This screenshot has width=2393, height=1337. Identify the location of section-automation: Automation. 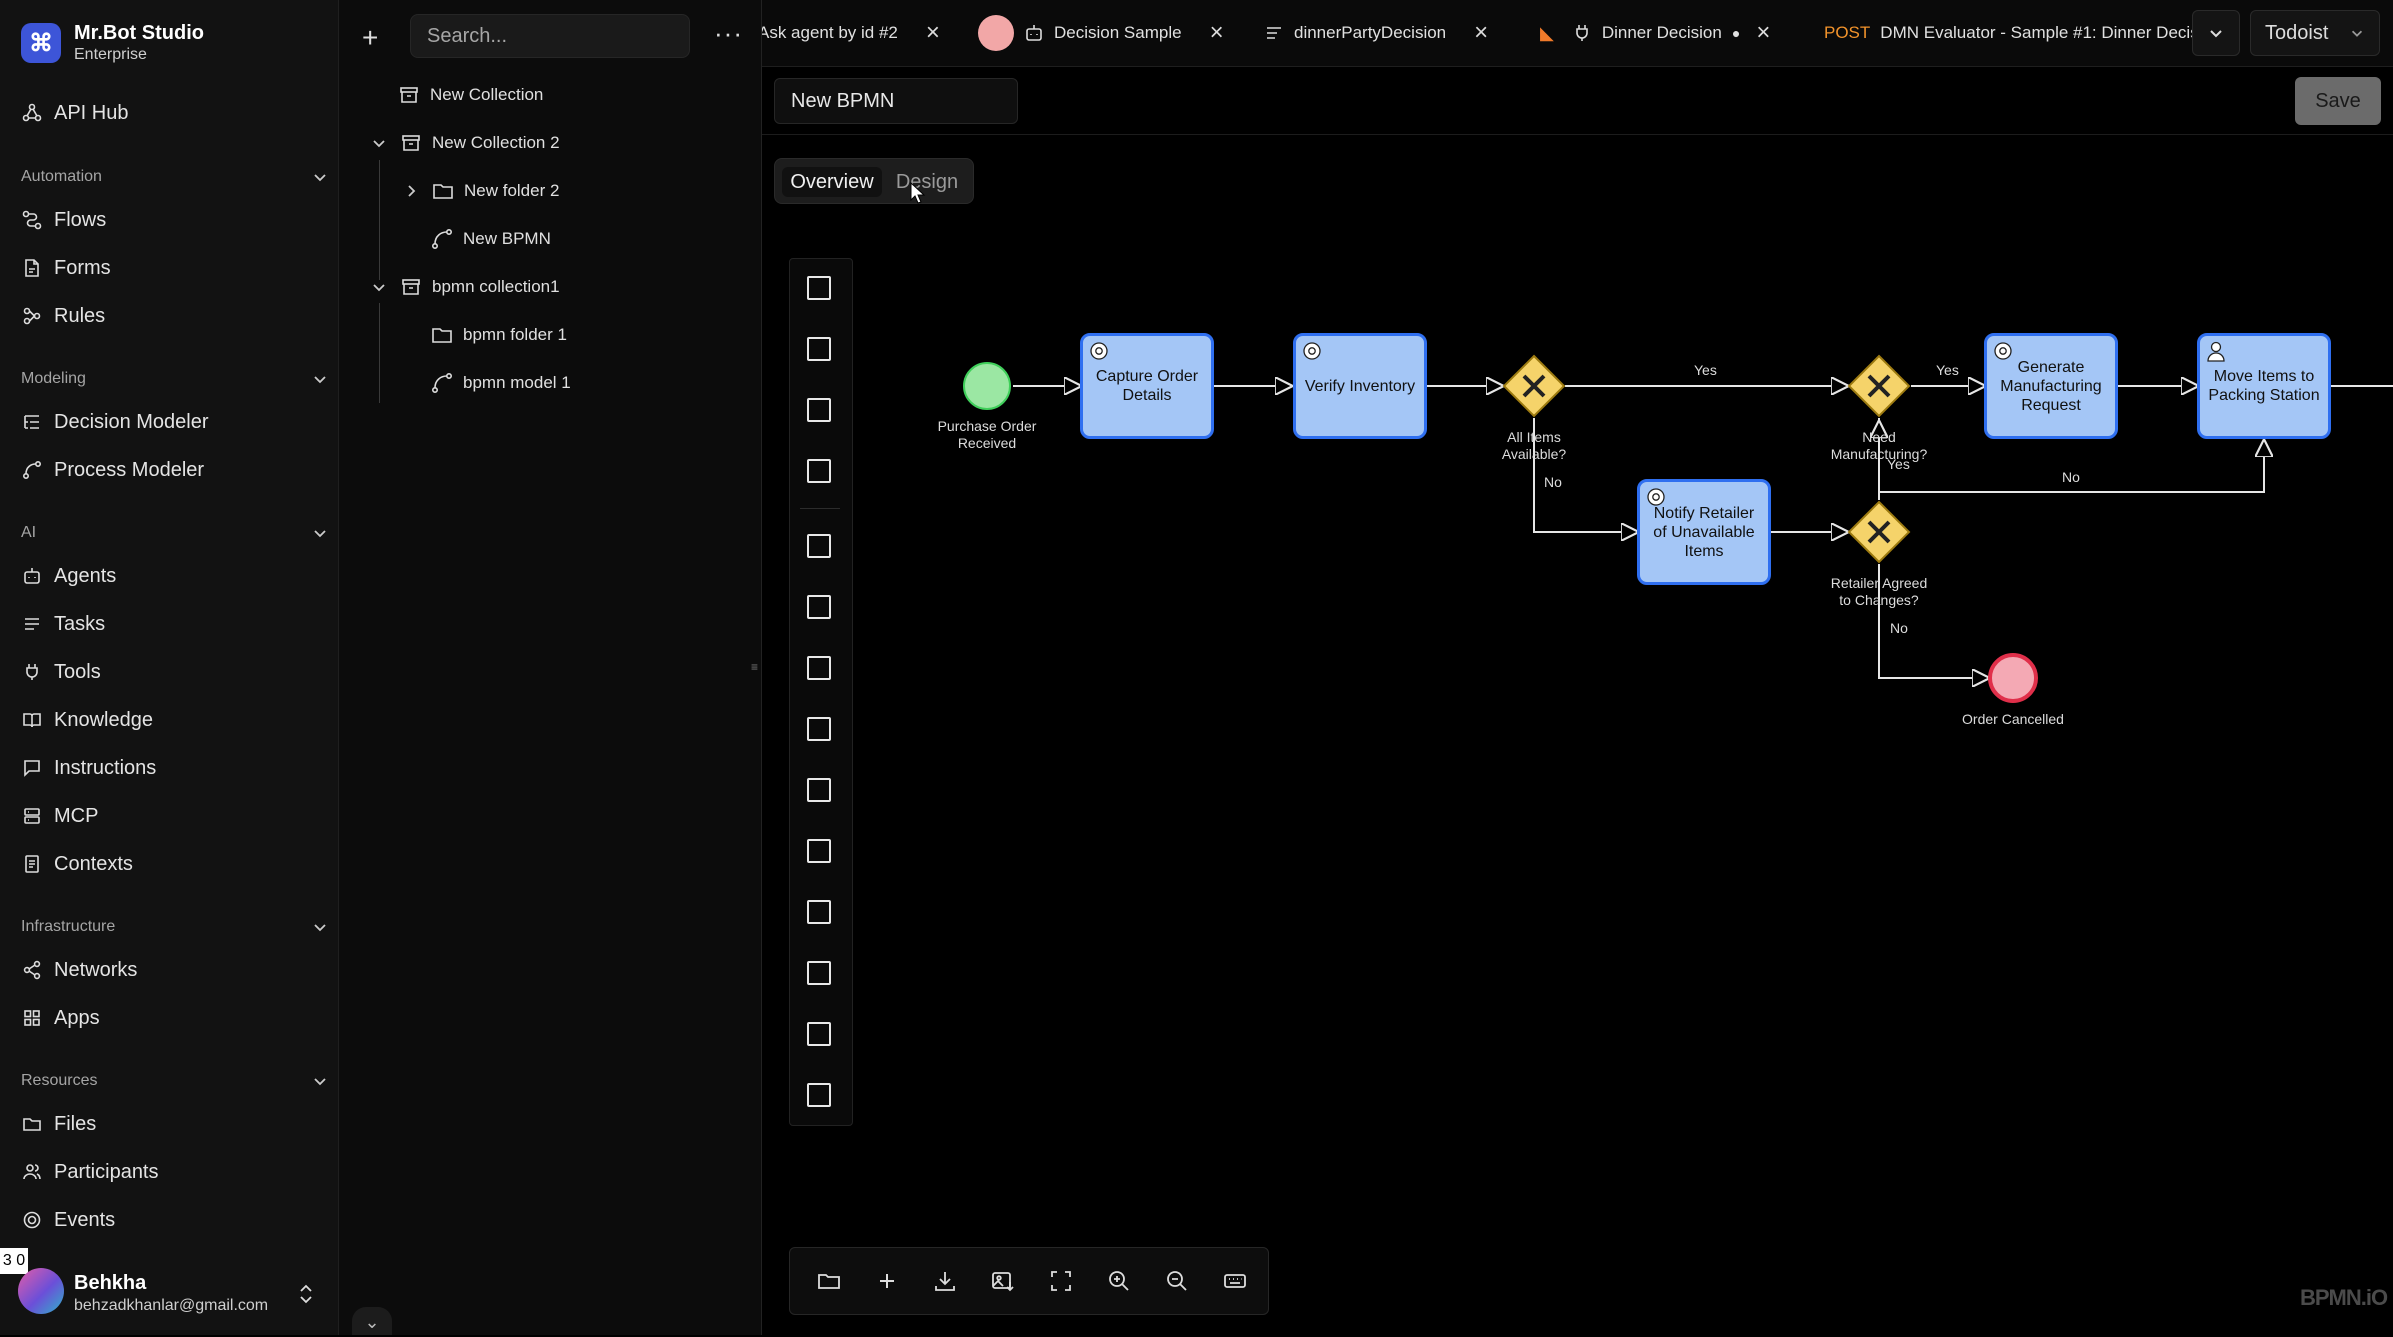
(175, 177).